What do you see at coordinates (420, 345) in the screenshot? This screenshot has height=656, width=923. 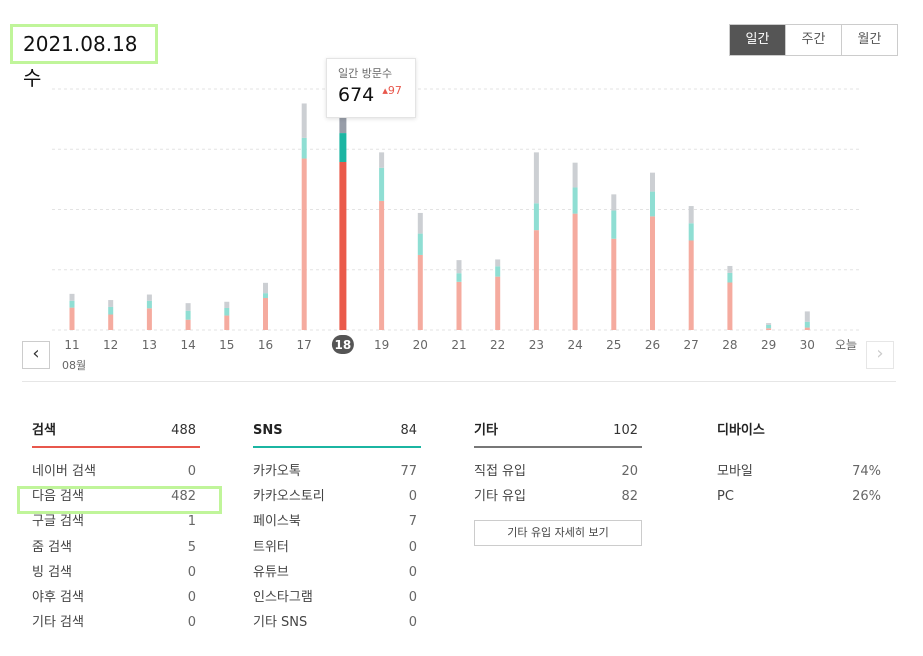 I see `x-tick-label: 20` at bounding box center [420, 345].